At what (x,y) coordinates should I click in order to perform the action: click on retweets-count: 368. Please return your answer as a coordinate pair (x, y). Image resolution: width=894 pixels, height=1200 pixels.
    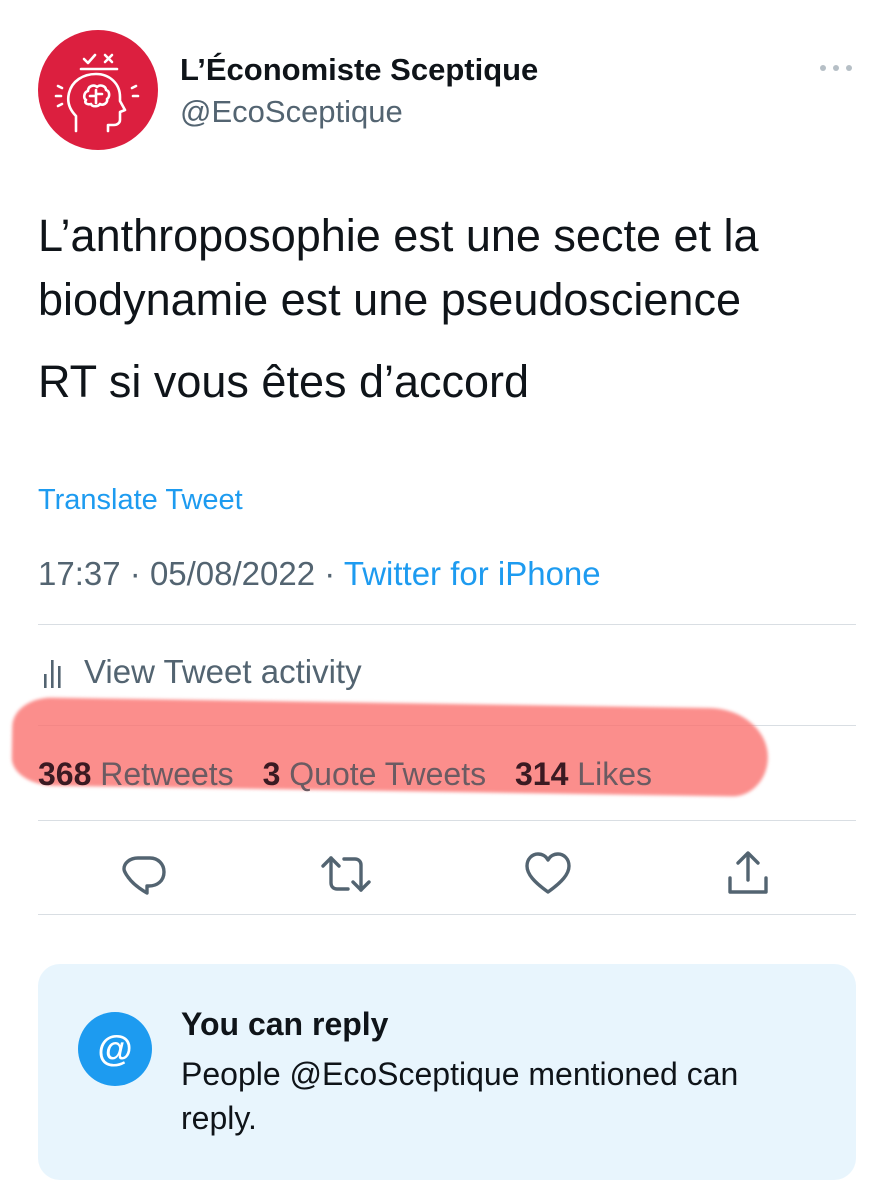
    Looking at the image, I should click on (64, 774).